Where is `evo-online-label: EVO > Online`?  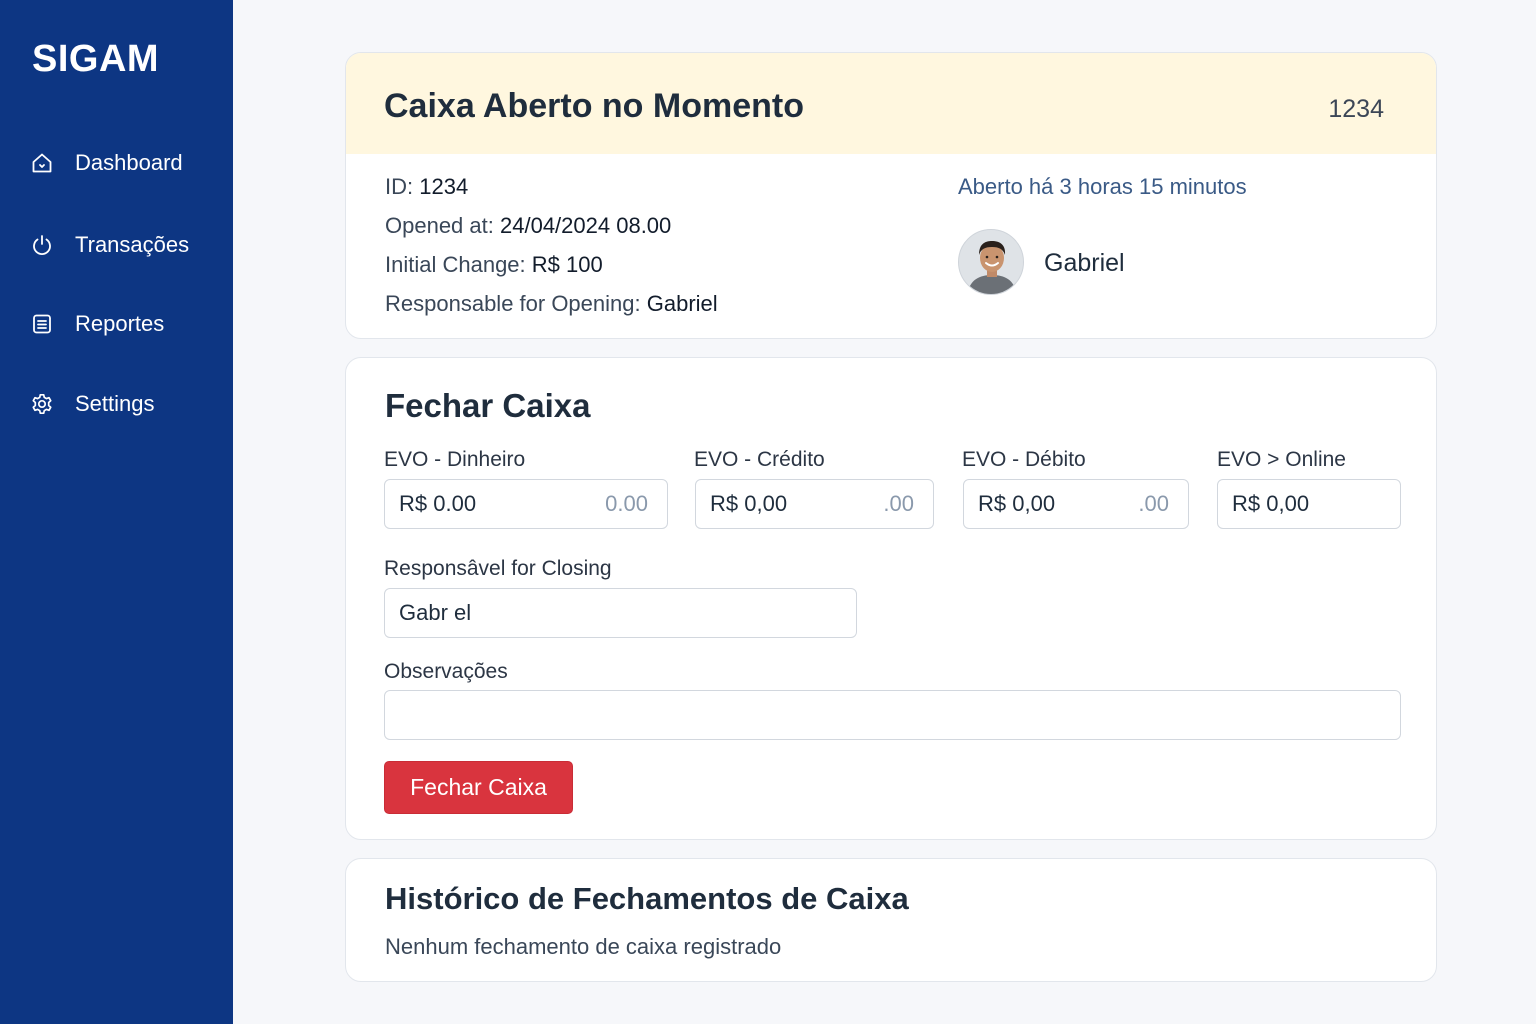
evo-online-label: EVO > Online is located at coordinates (1281, 459).